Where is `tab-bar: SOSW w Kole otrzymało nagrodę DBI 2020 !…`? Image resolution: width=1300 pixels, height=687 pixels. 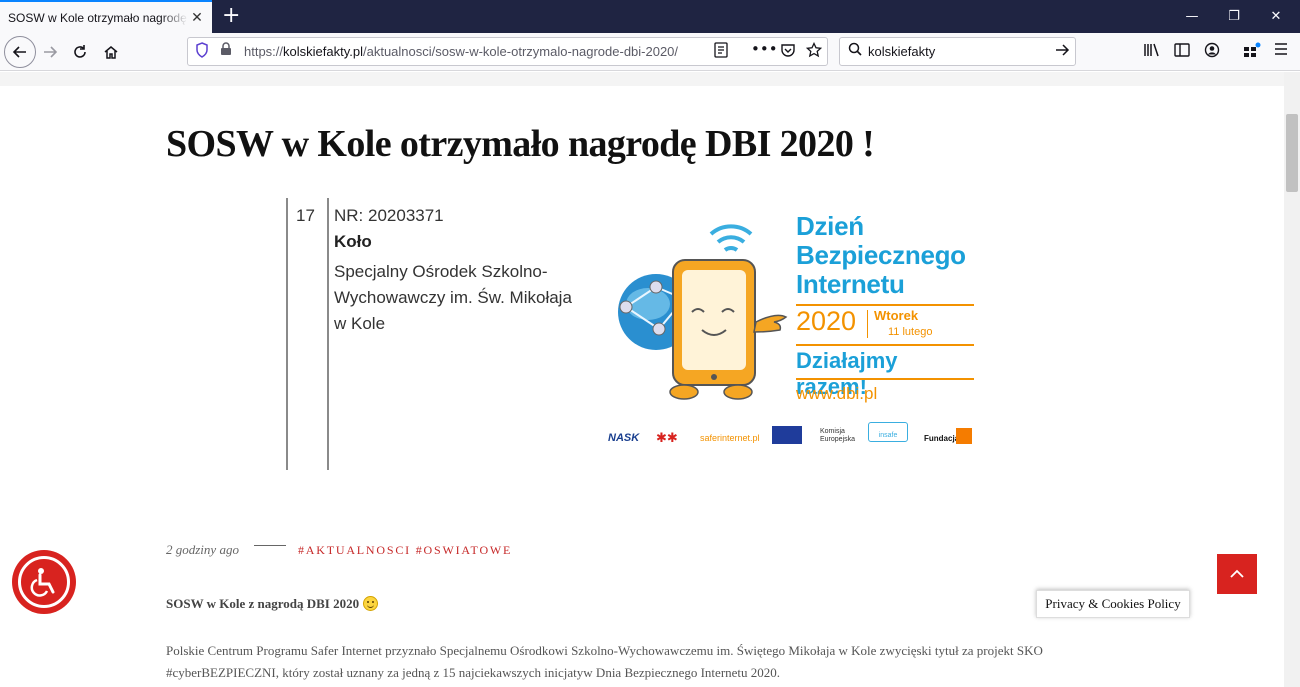
tab-bar: SOSW w Kole otrzymało nagrodę DBI 2020 !… is located at coordinates (650, 16).